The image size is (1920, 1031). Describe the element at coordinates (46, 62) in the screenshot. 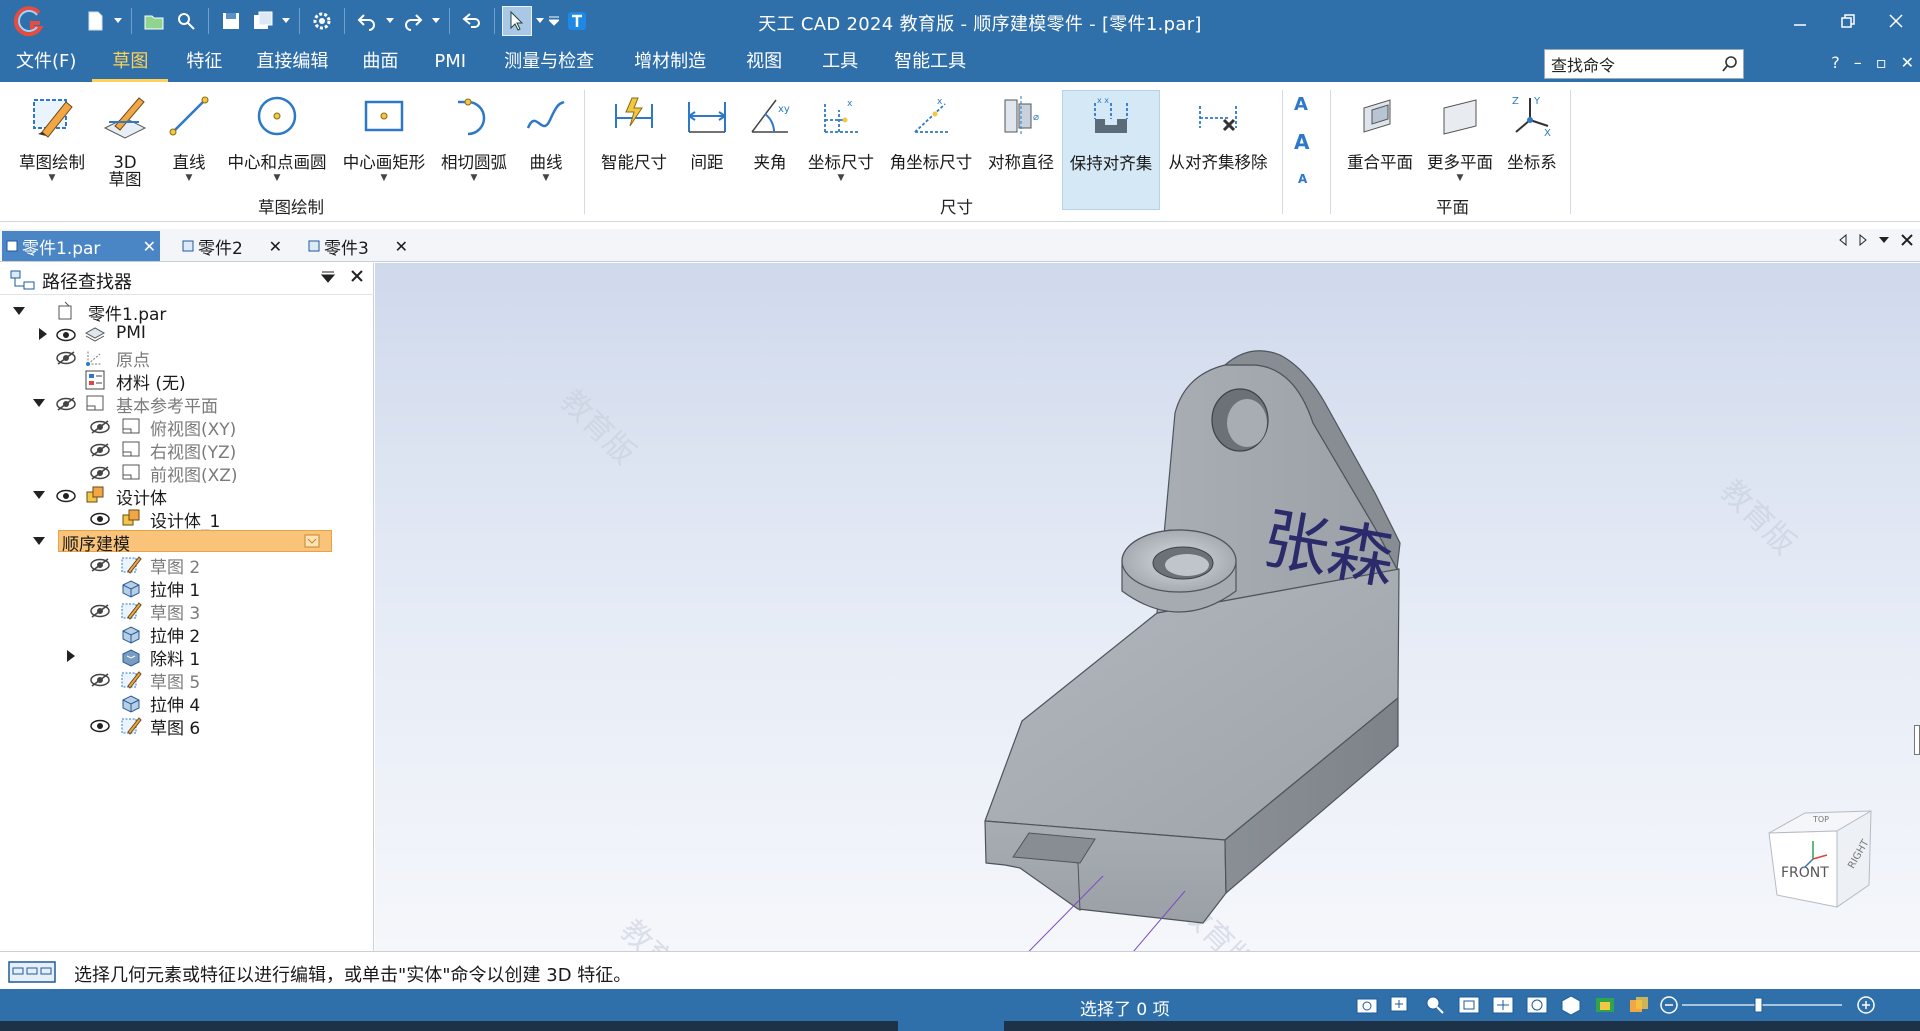

I see `menu-file: 文件(F)` at that location.